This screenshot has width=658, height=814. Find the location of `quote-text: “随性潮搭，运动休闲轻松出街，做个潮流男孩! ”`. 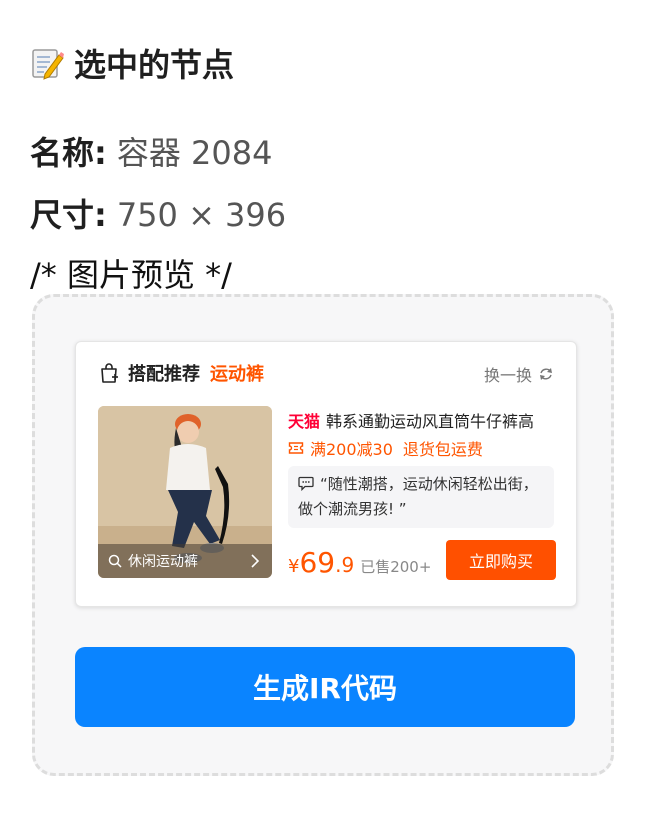

quote-text: “随性潮搭，运动休闲轻松出街，做个潮流男孩! ” is located at coordinates (418, 496).